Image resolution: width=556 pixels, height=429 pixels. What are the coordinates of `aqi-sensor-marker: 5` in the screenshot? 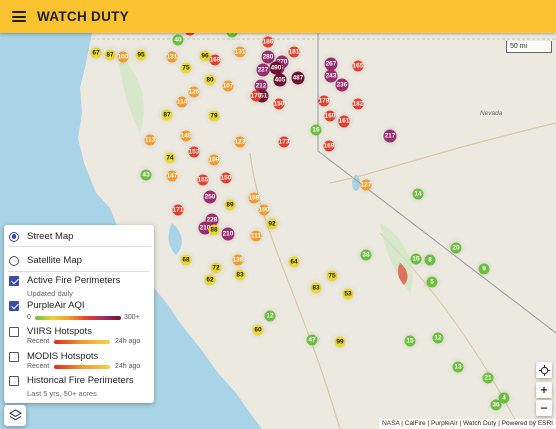 It's located at (432, 282).